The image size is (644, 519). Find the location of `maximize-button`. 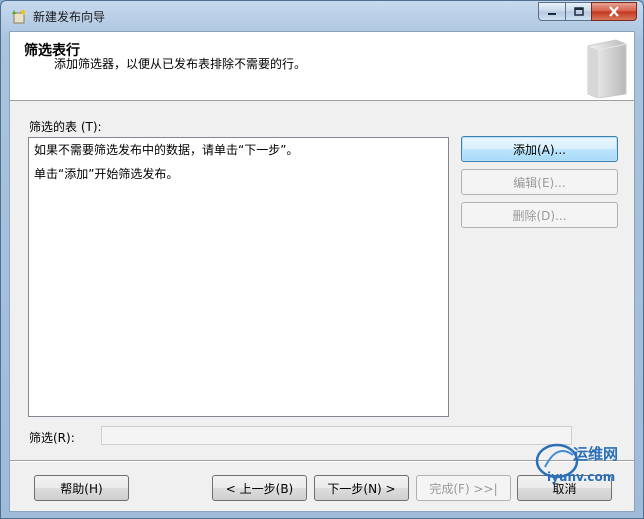

maximize-button is located at coordinates (578, 11).